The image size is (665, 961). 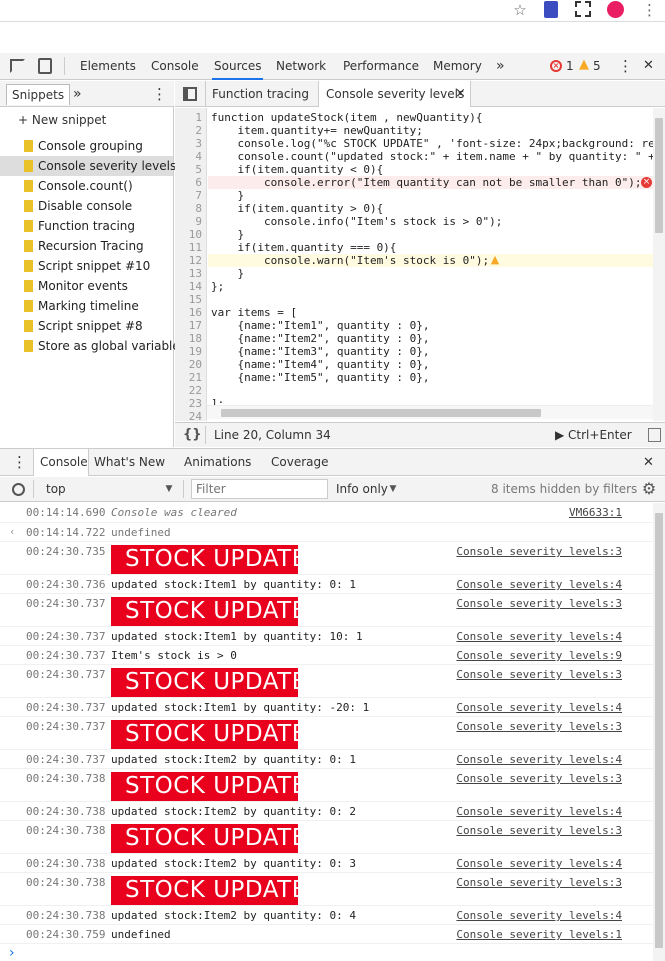 I want to click on filter-input, so click(x=259, y=489).